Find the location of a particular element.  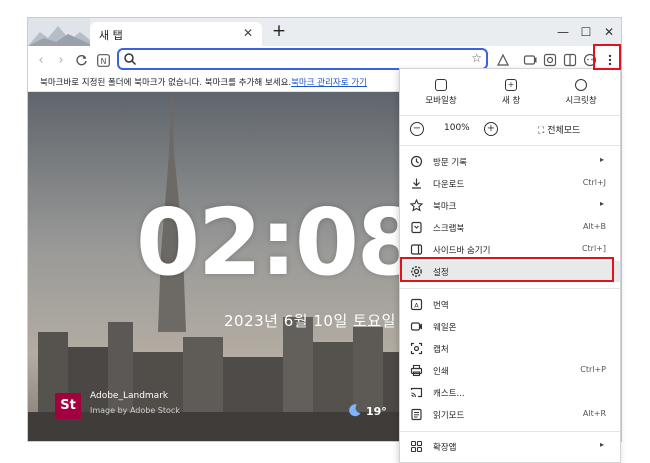

menu-item-downloads-shortcut: Ctrl+J is located at coordinates (594, 182).